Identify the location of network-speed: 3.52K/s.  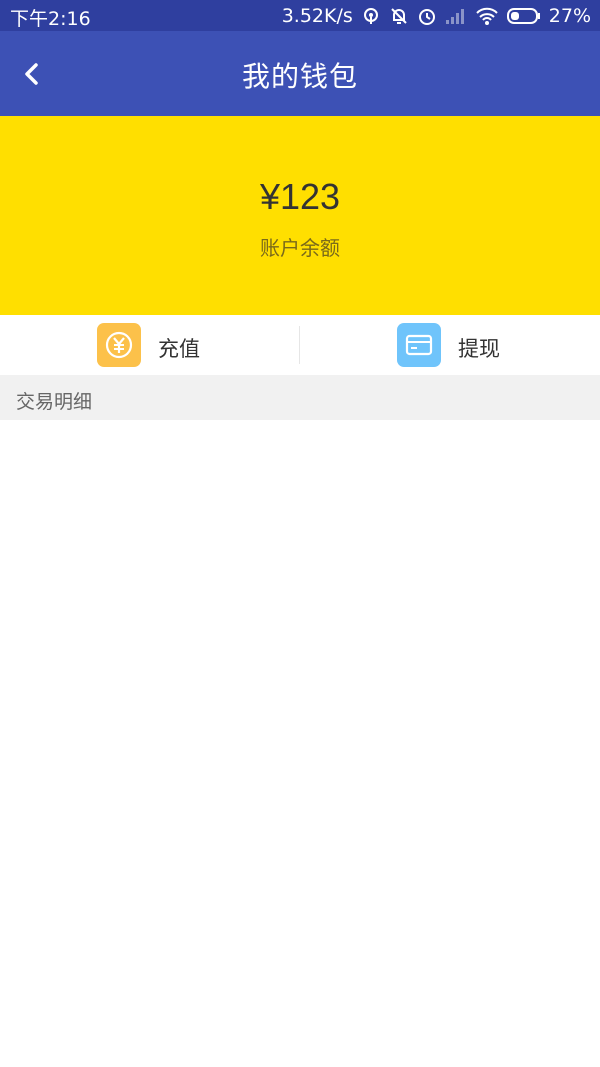
(317, 16).